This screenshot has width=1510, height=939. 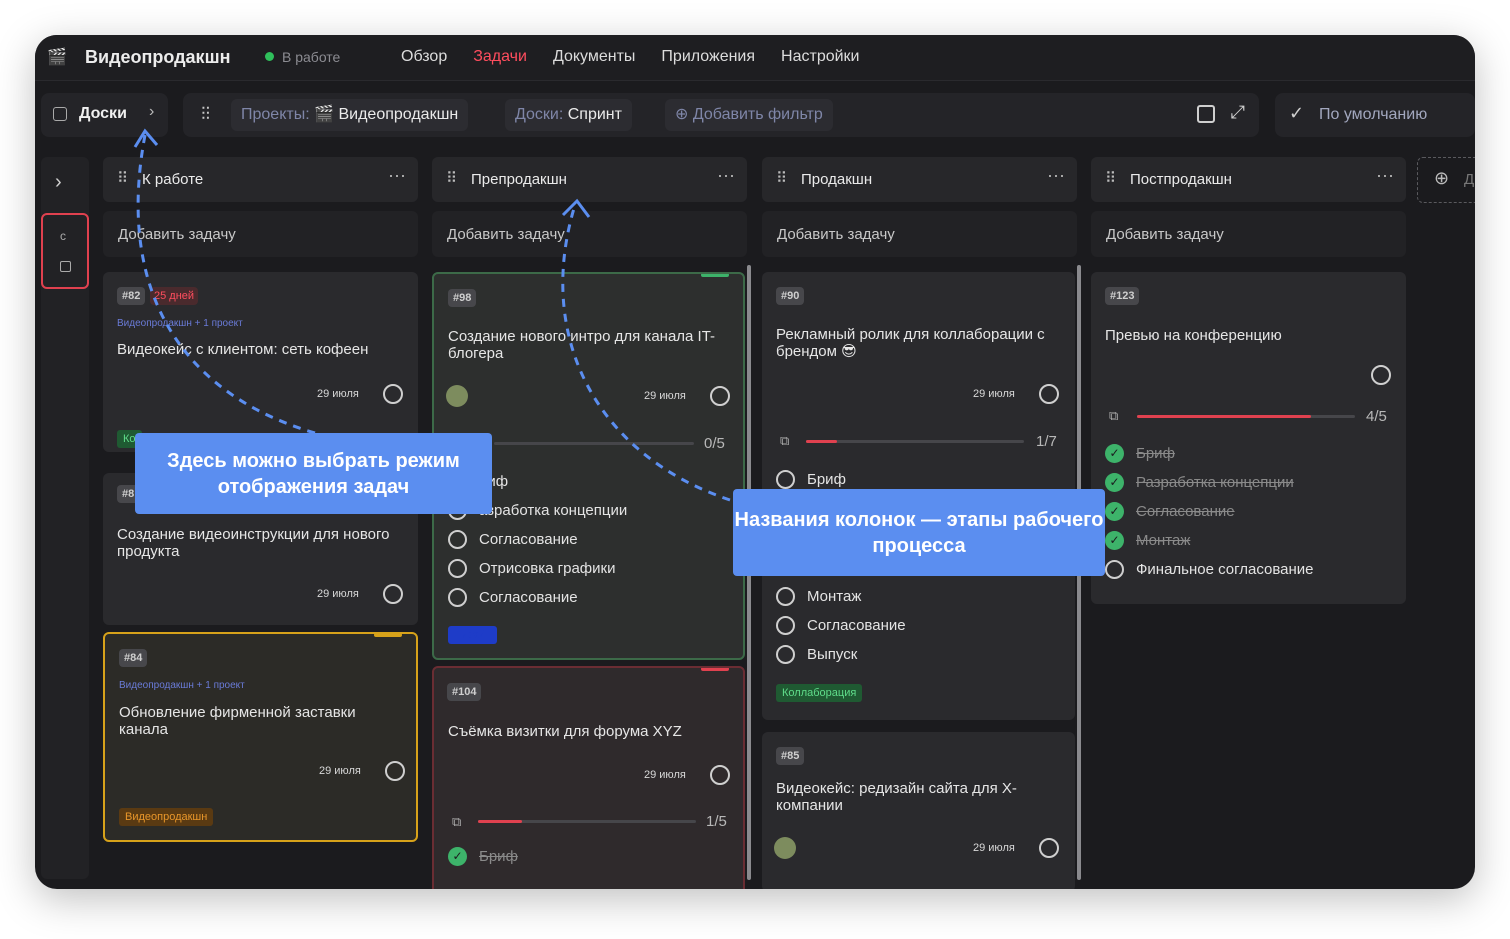 What do you see at coordinates (576, 208) in the screenshot?
I see `arrowhead-column-header` at bounding box center [576, 208].